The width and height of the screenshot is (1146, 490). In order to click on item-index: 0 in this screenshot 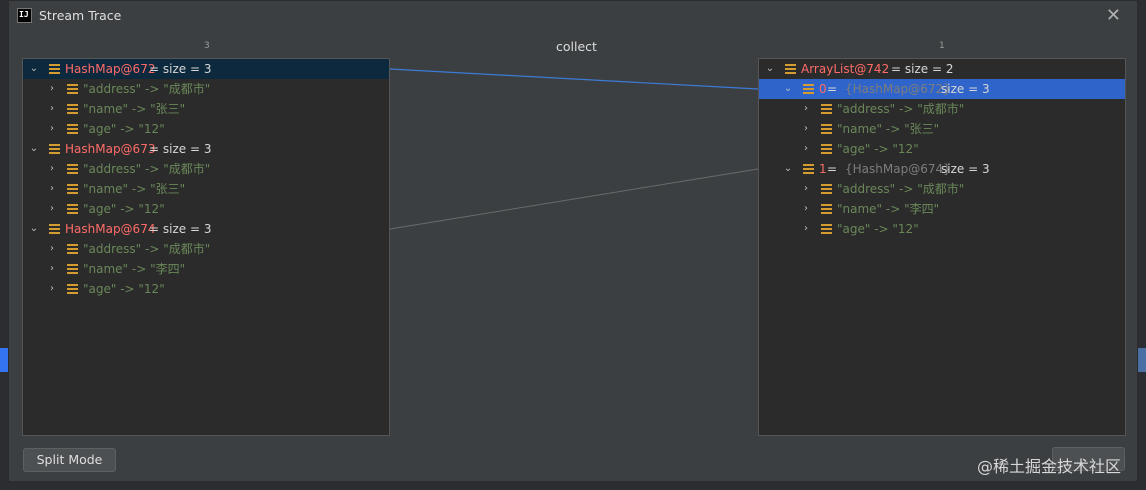, I will do `click(823, 89)`.